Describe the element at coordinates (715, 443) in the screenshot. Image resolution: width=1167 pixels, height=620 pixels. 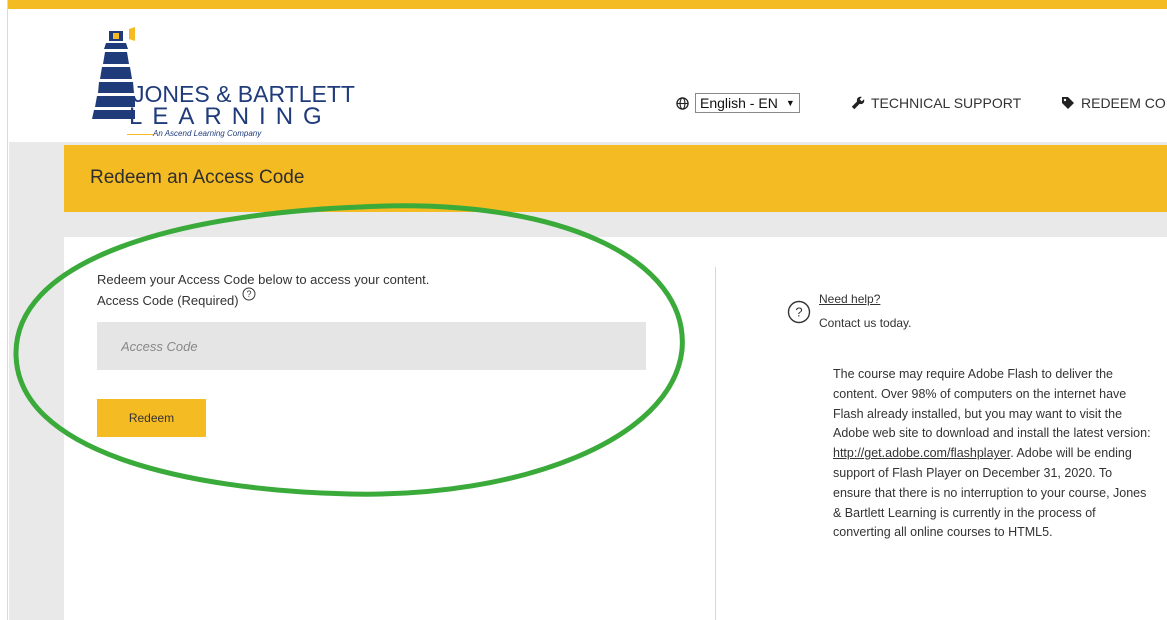
I see `column-divider` at that location.